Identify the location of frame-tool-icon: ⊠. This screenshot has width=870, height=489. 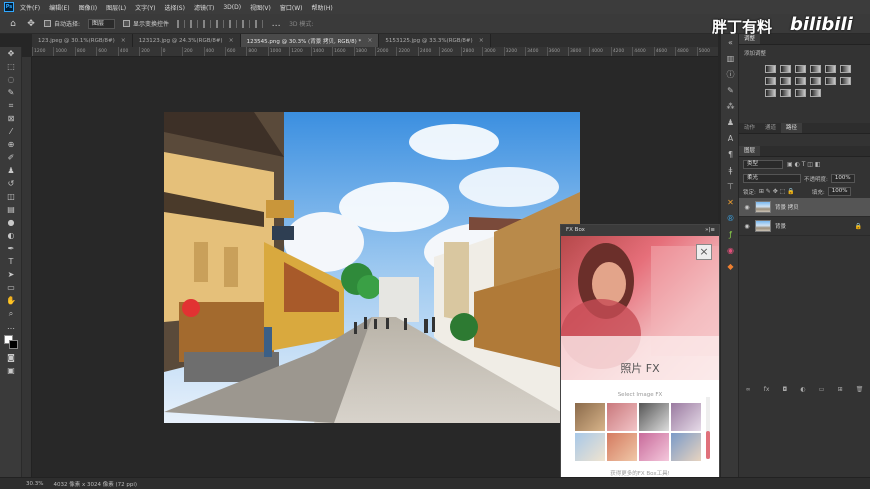
(11, 118).